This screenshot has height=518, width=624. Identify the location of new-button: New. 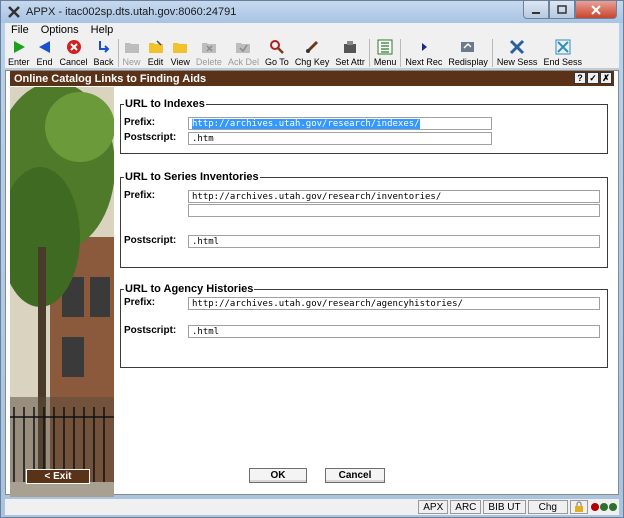
(132, 53).